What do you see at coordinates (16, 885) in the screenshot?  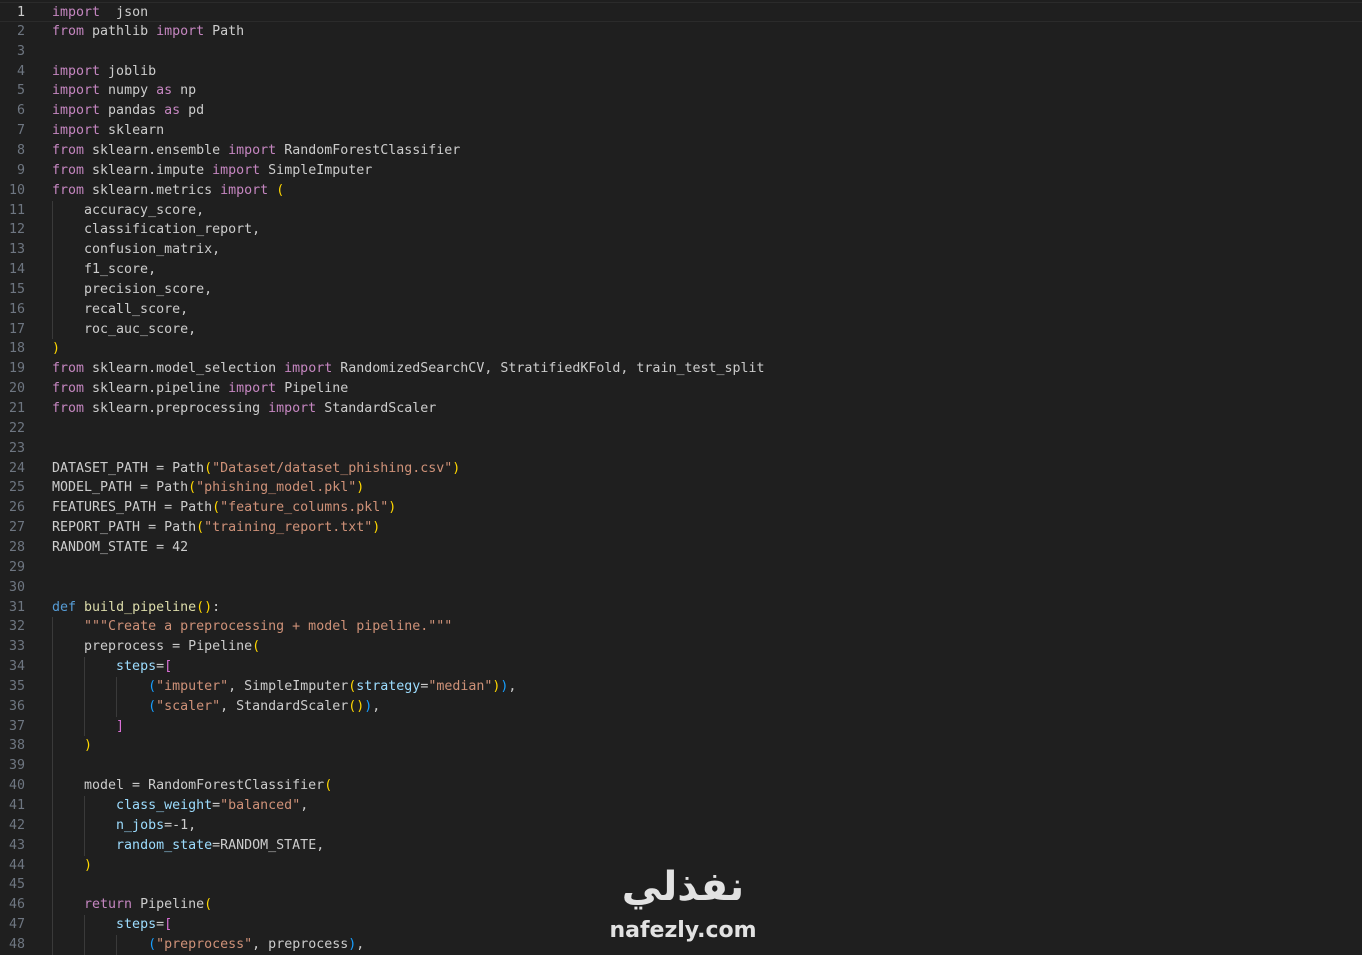 I see `line-number: 45` at bounding box center [16, 885].